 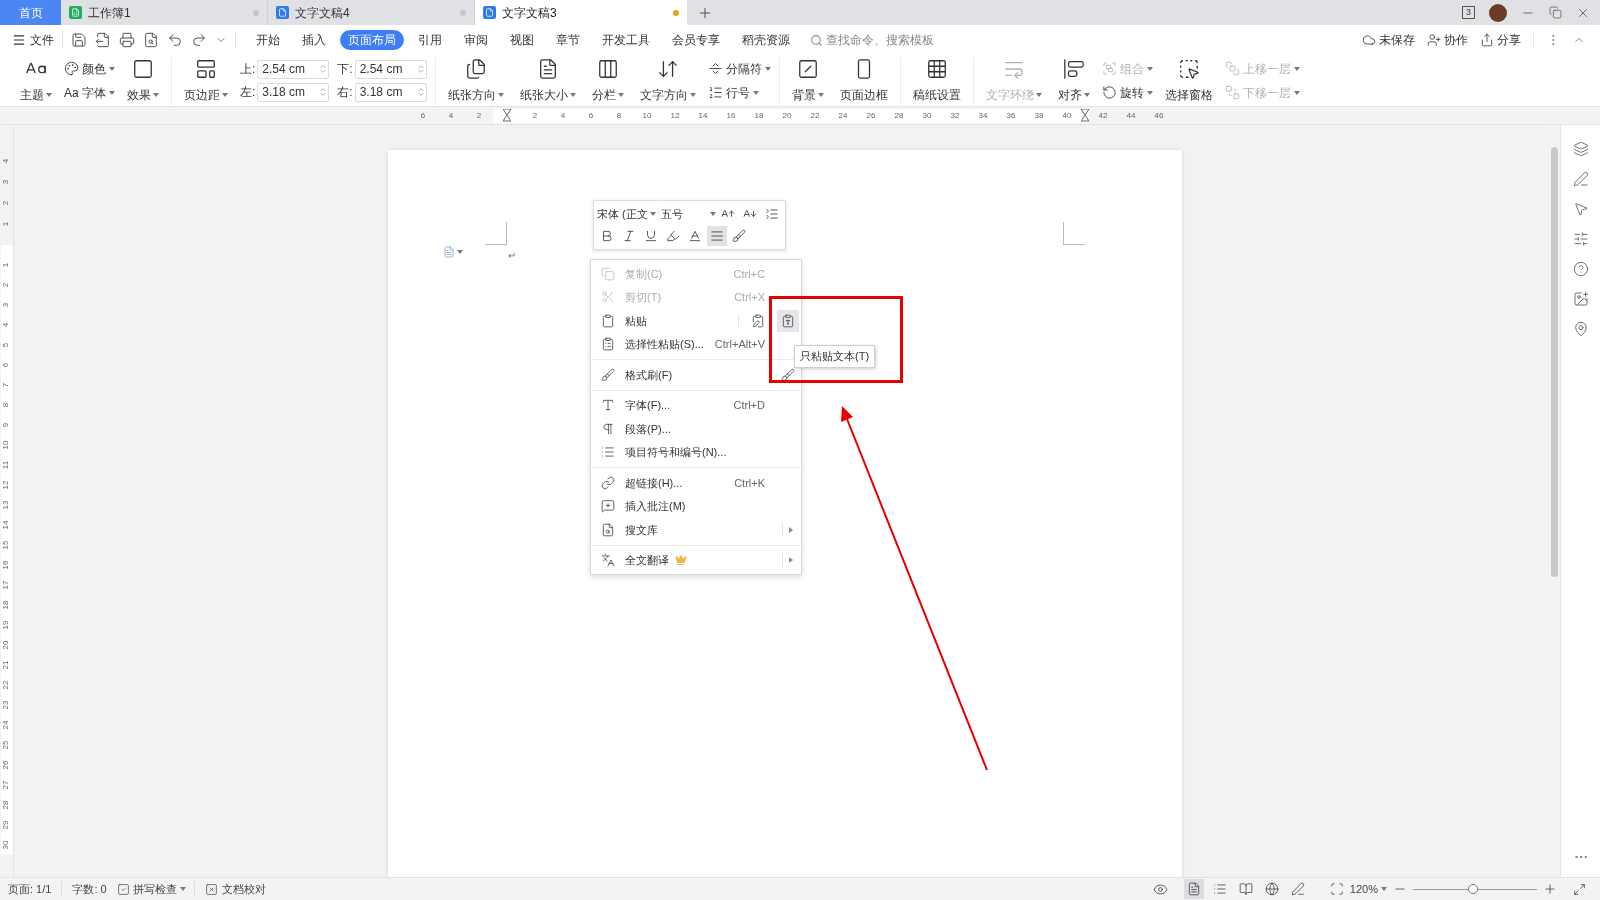 I want to click on ribbon-button: 稿纸设置, so click(x=936, y=80).